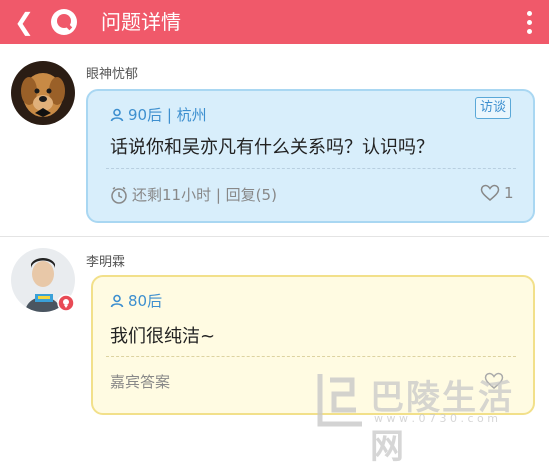  What do you see at coordinates (163, 336) in the screenshot?
I see `answer-text: 我们很纯洁~` at bounding box center [163, 336].